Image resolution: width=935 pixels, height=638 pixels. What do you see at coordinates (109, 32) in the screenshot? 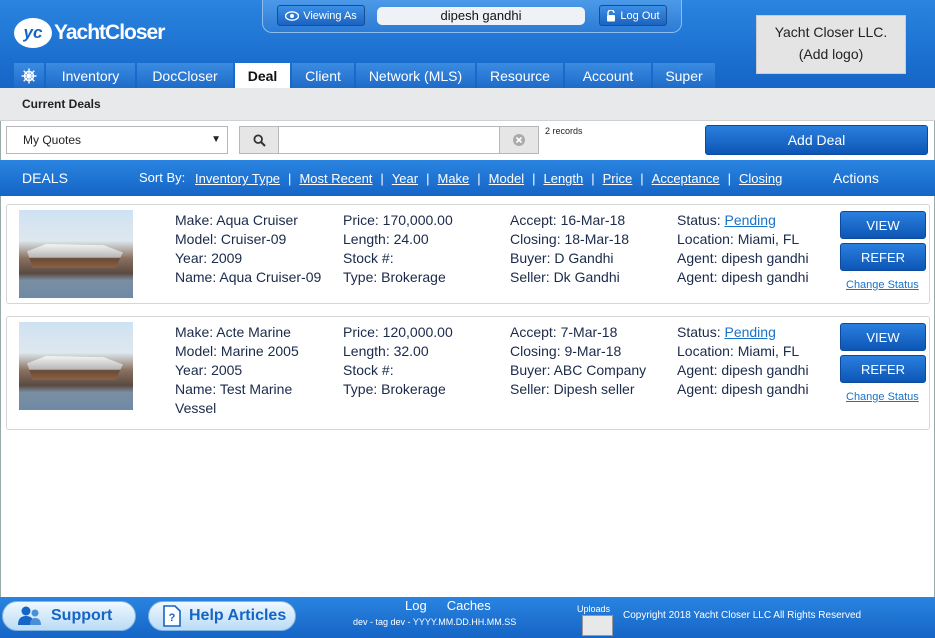
I see `logo-text: YachtCloser` at bounding box center [109, 32].